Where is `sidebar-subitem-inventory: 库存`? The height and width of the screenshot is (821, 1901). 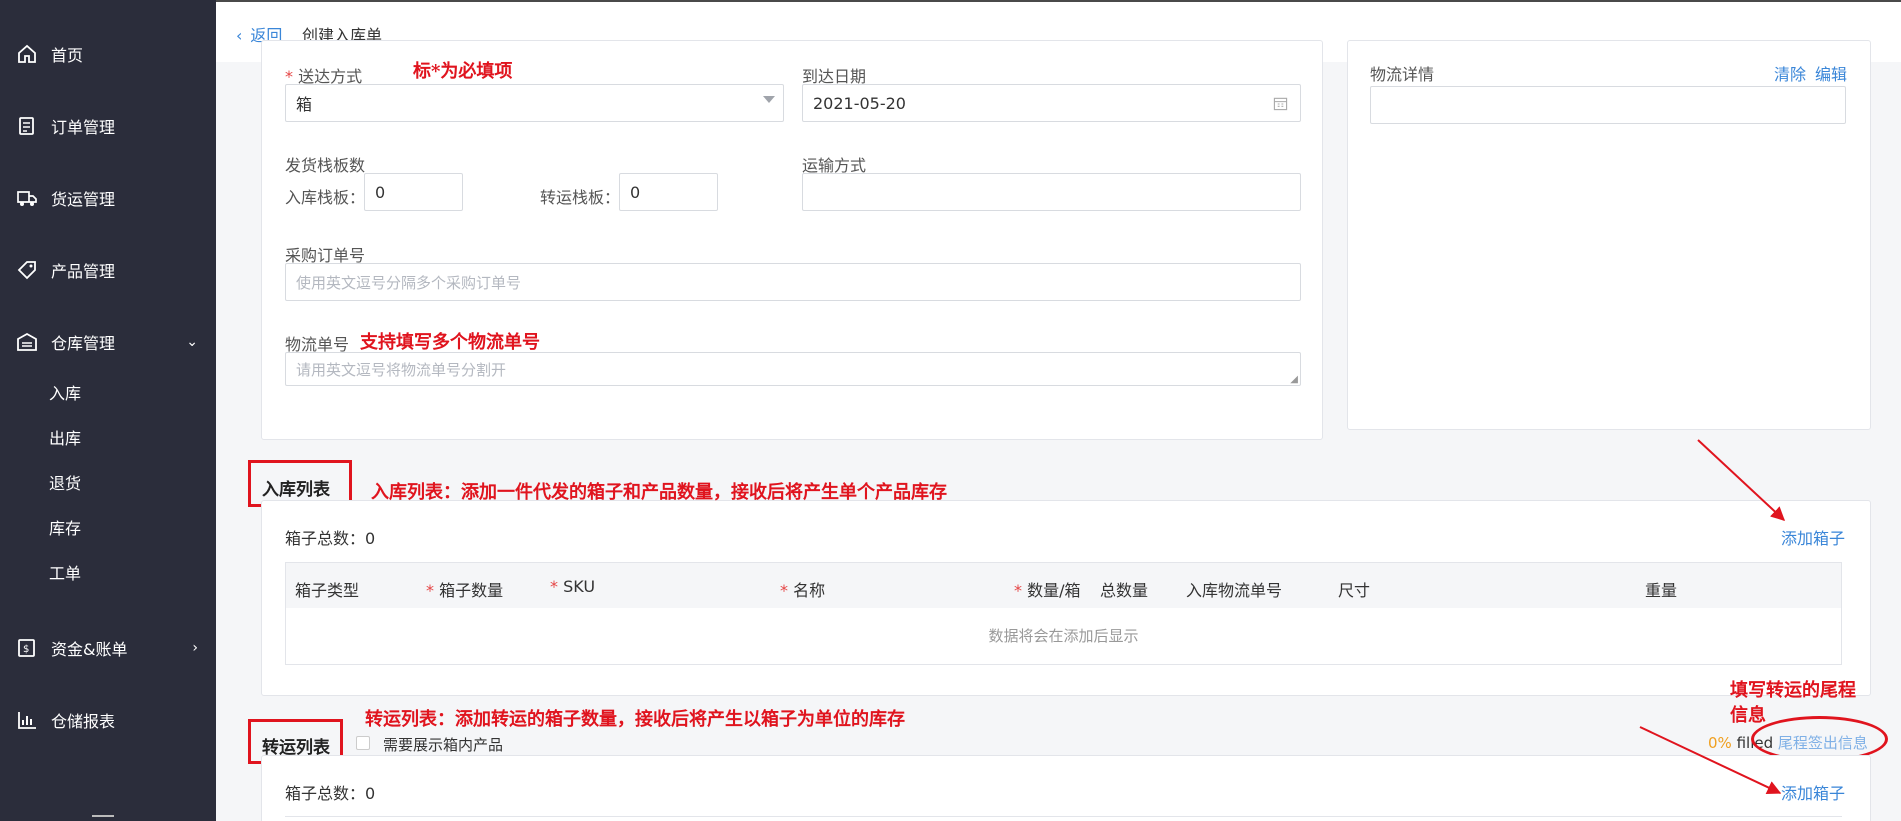
sidebar-subitem-inventory: 库存 is located at coordinates (65, 527).